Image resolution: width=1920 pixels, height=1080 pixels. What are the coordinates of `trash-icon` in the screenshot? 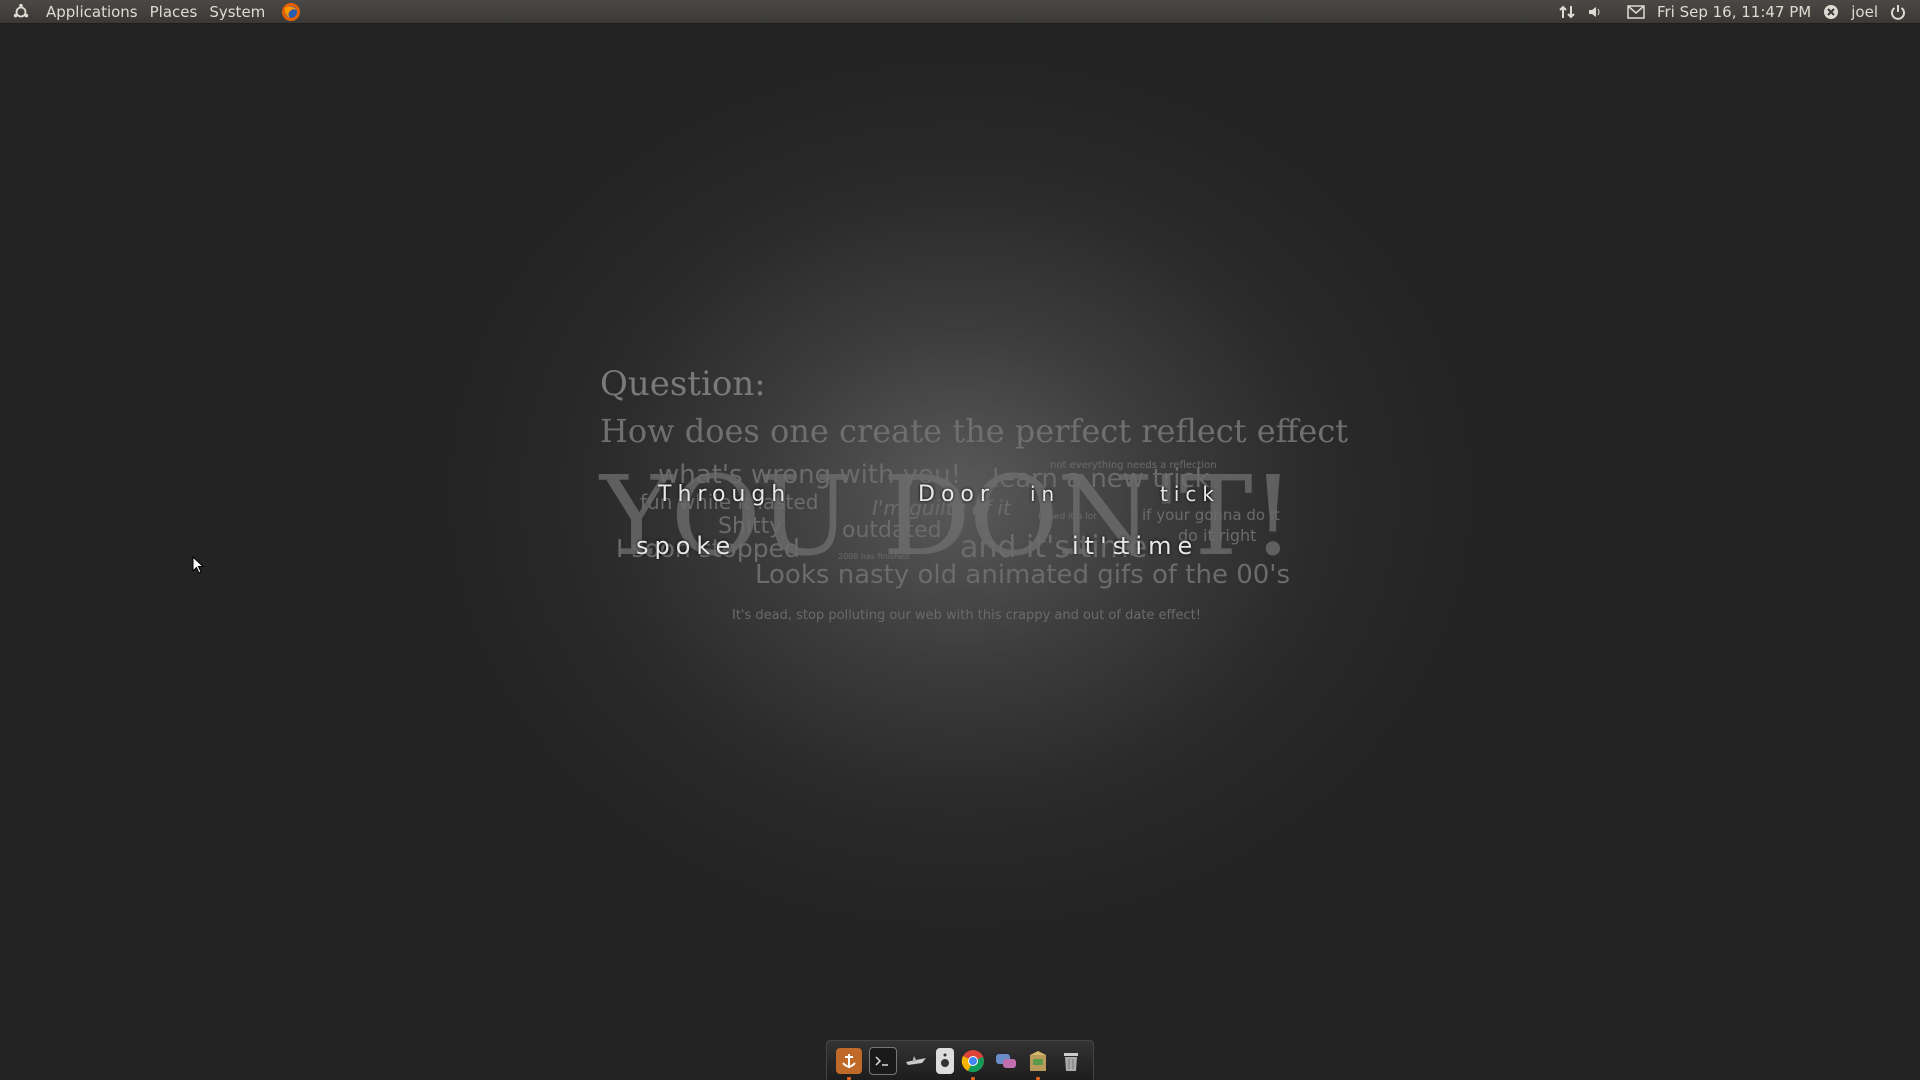 It's located at (1071, 1061).